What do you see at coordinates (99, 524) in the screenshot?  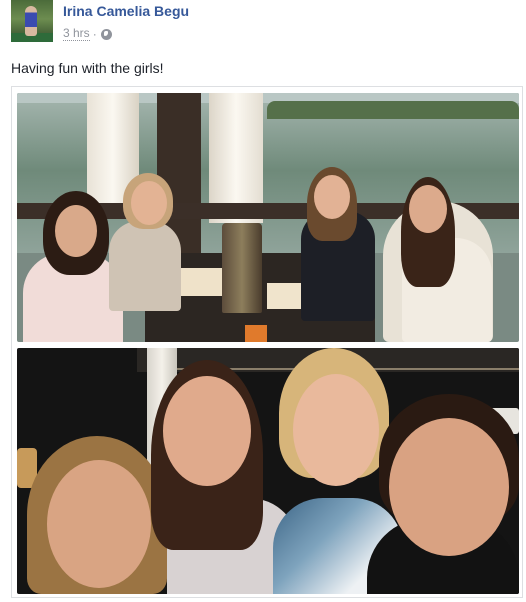 I see `woman-1-face` at bounding box center [99, 524].